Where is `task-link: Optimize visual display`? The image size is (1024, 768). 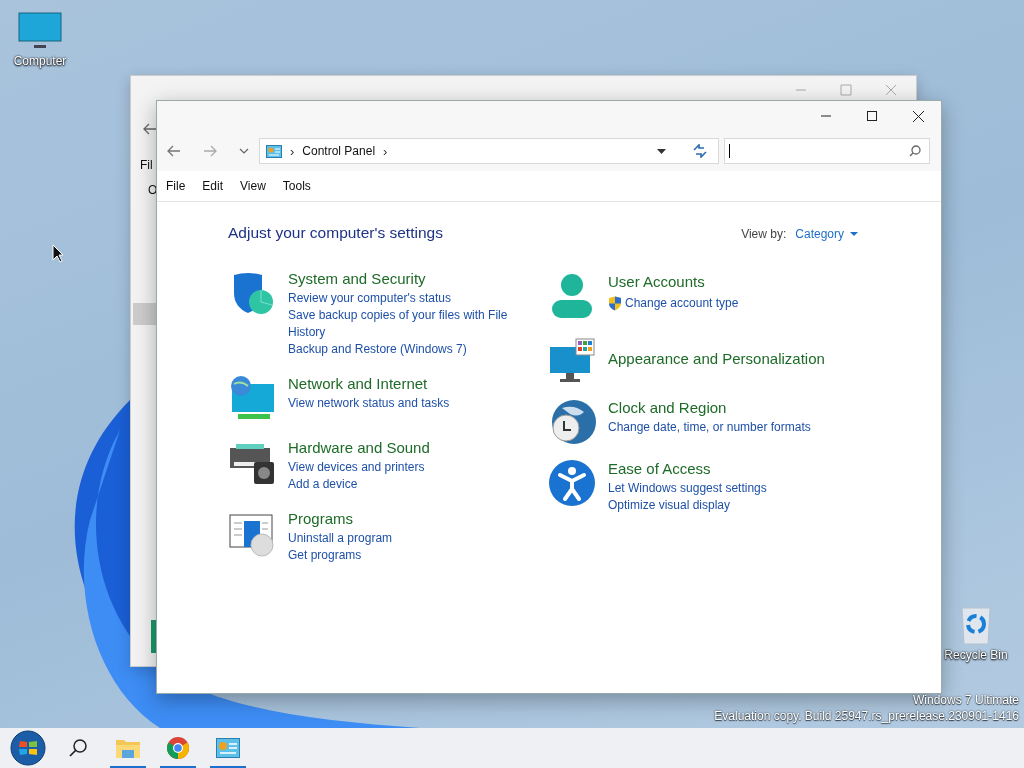
task-link: Optimize visual display is located at coordinates (733, 505).